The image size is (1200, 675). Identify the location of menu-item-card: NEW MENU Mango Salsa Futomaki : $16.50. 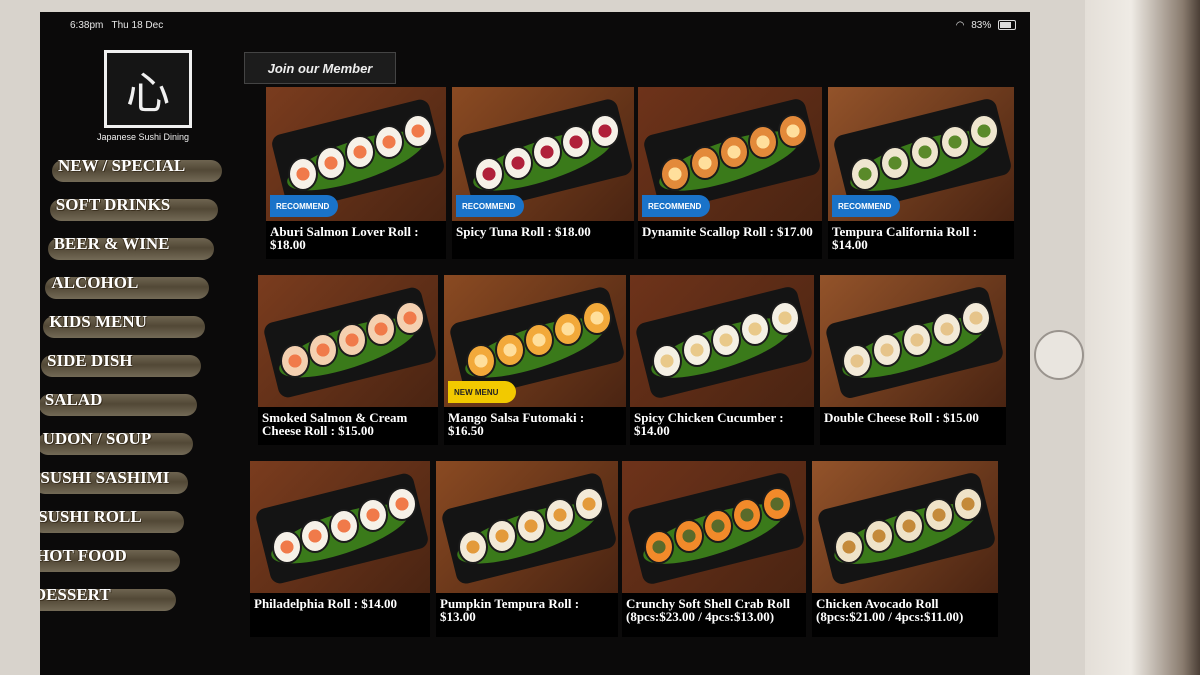
(535, 360).